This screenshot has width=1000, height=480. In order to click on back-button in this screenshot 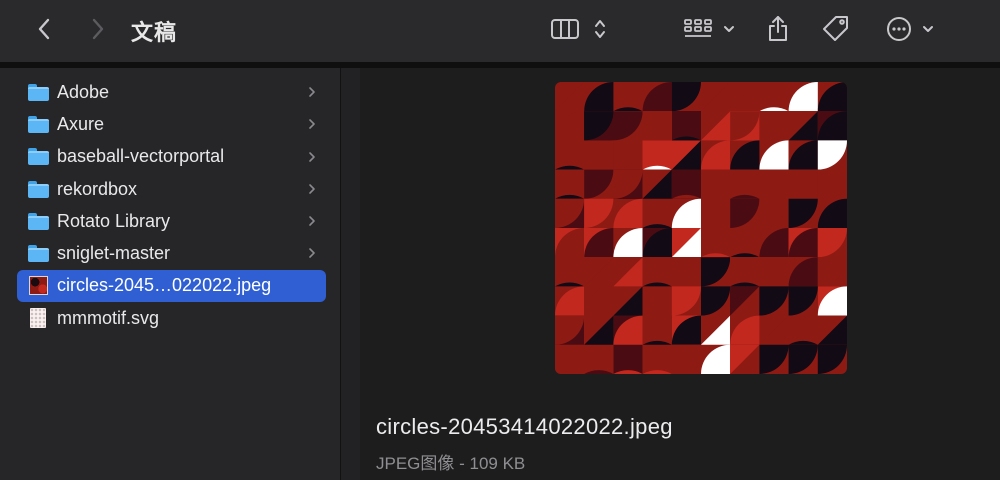, I will do `click(44, 29)`.